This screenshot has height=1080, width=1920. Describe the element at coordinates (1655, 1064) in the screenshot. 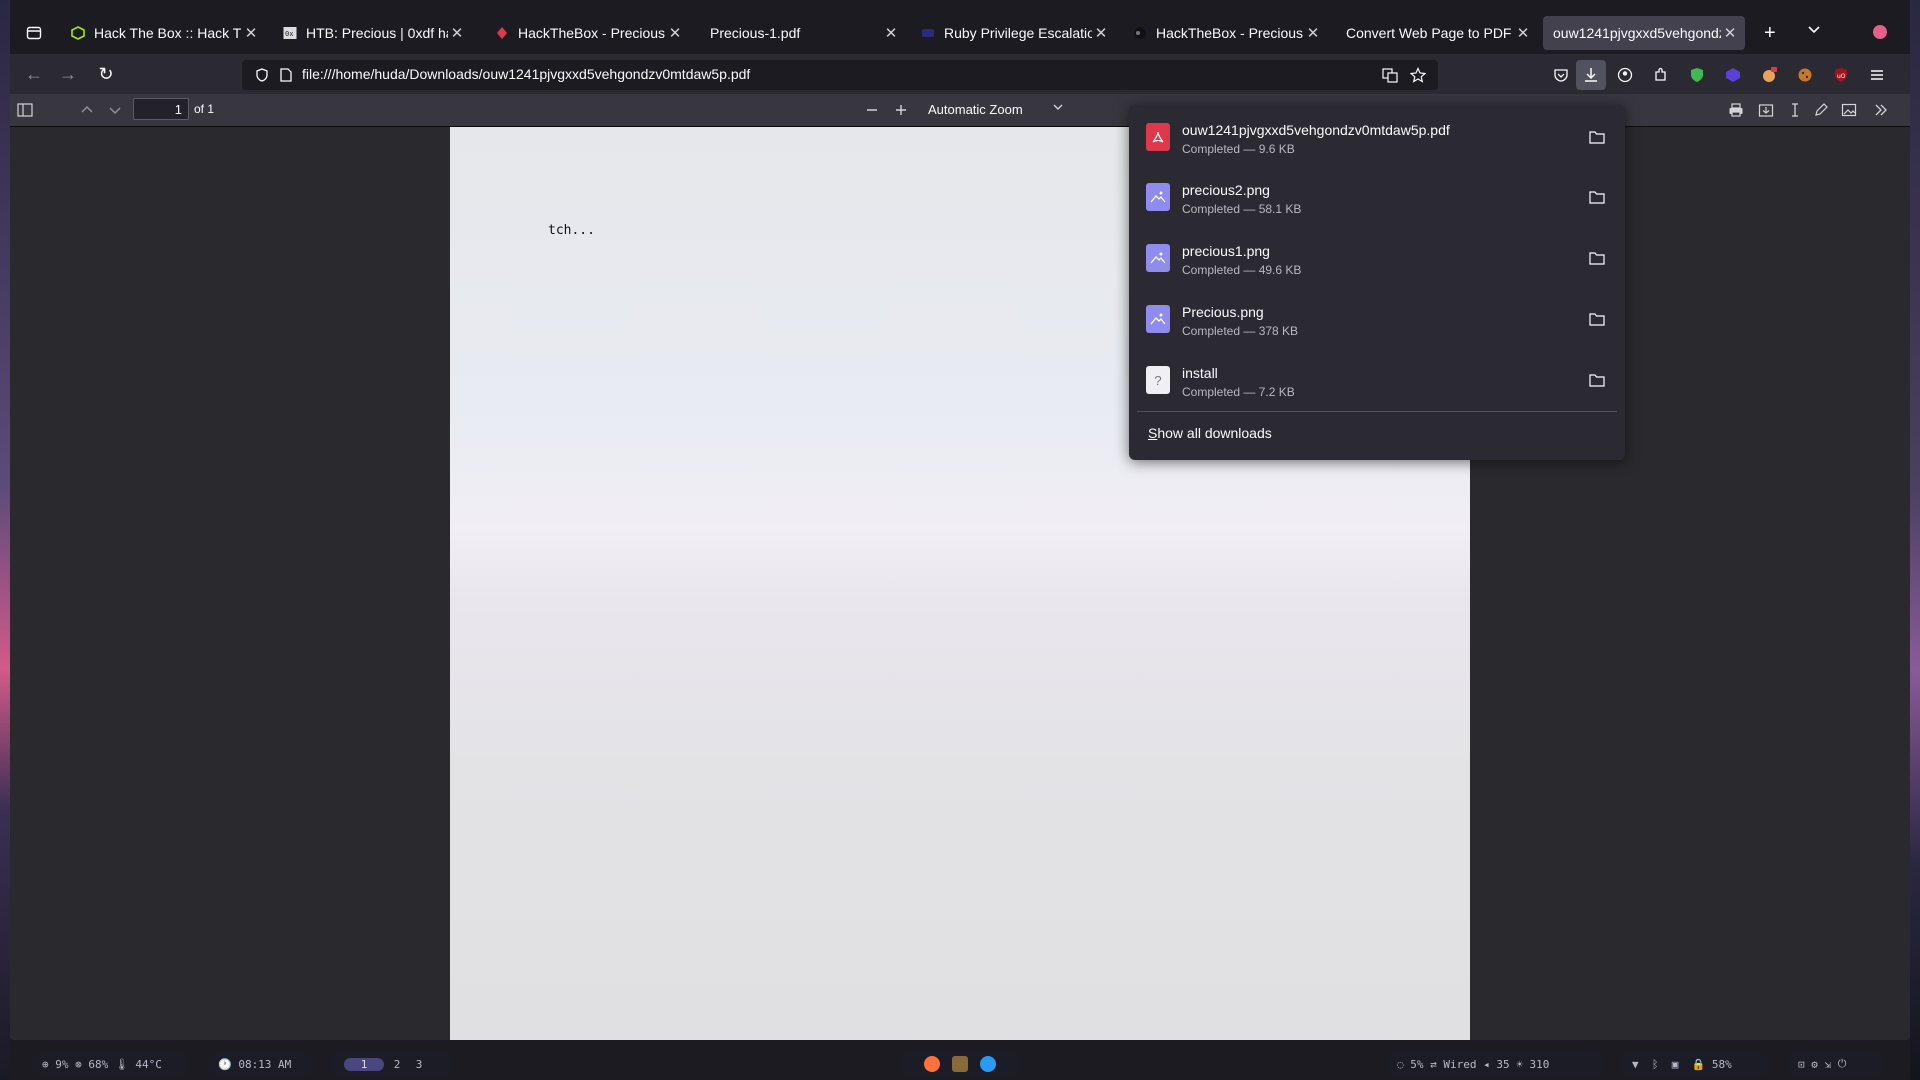

I see `bluetooth-icon: ᛒ` at that location.